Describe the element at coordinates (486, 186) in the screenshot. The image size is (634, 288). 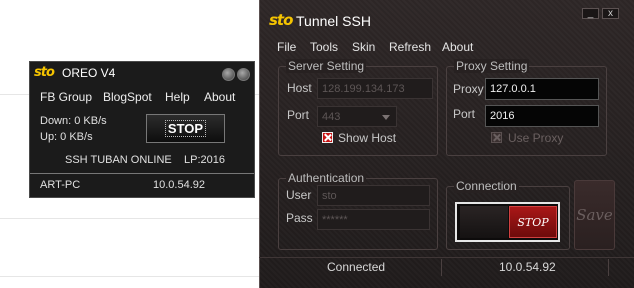
I see `connection-legend: Connection` at that location.